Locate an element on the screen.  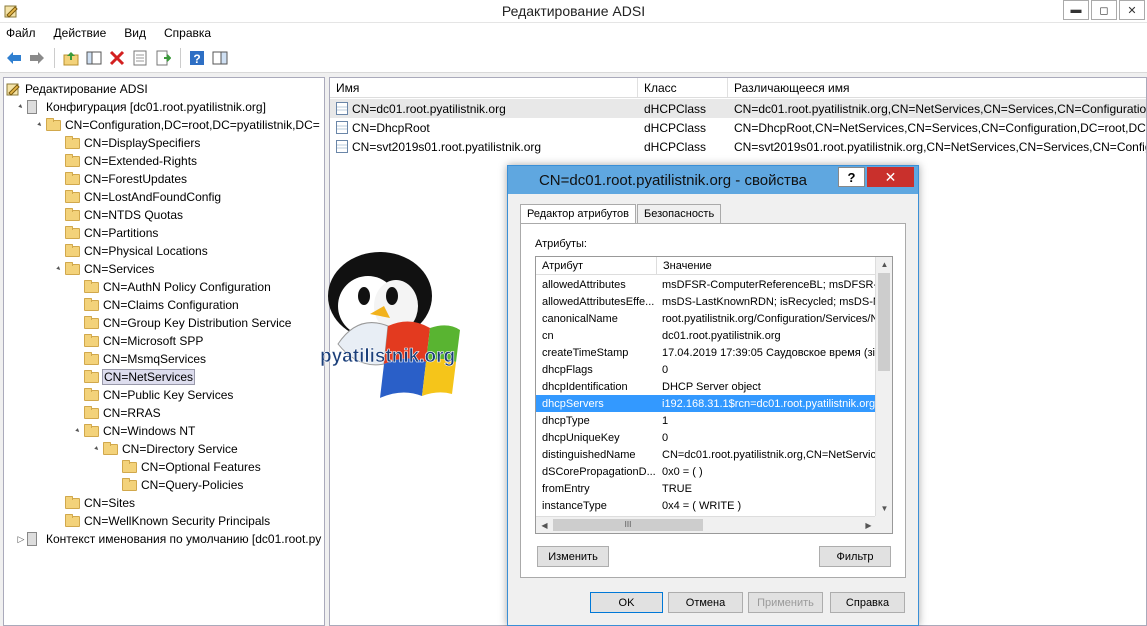
column-header-dn: Различающееся имя is located at coordinates (937, 87).